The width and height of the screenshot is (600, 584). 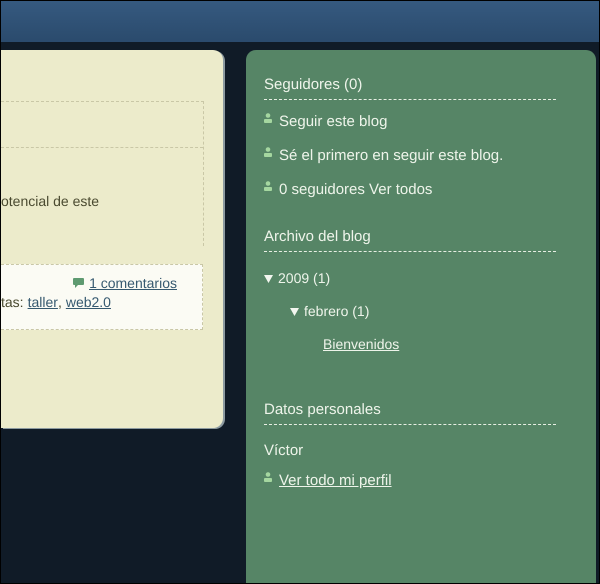 I want to click on comments-link: 1 comentarios, so click(x=133, y=283).